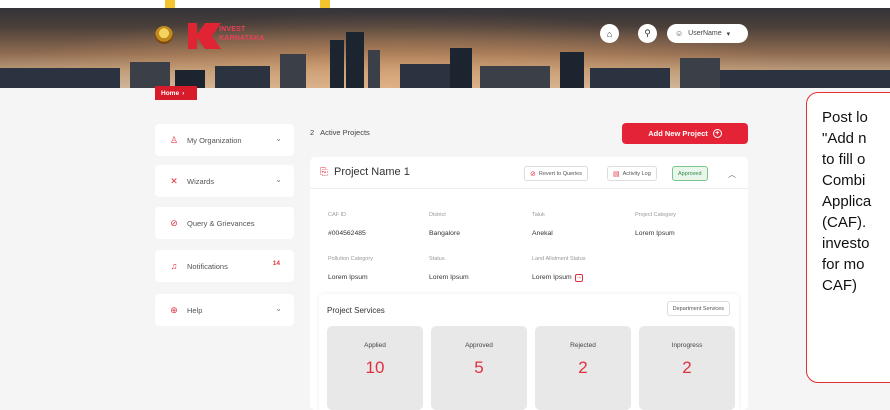  Describe the element at coordinates (224, 181) in the screenshot. I see `sidebar-item-wizards: ✕ Wizards ⌄` at that location.